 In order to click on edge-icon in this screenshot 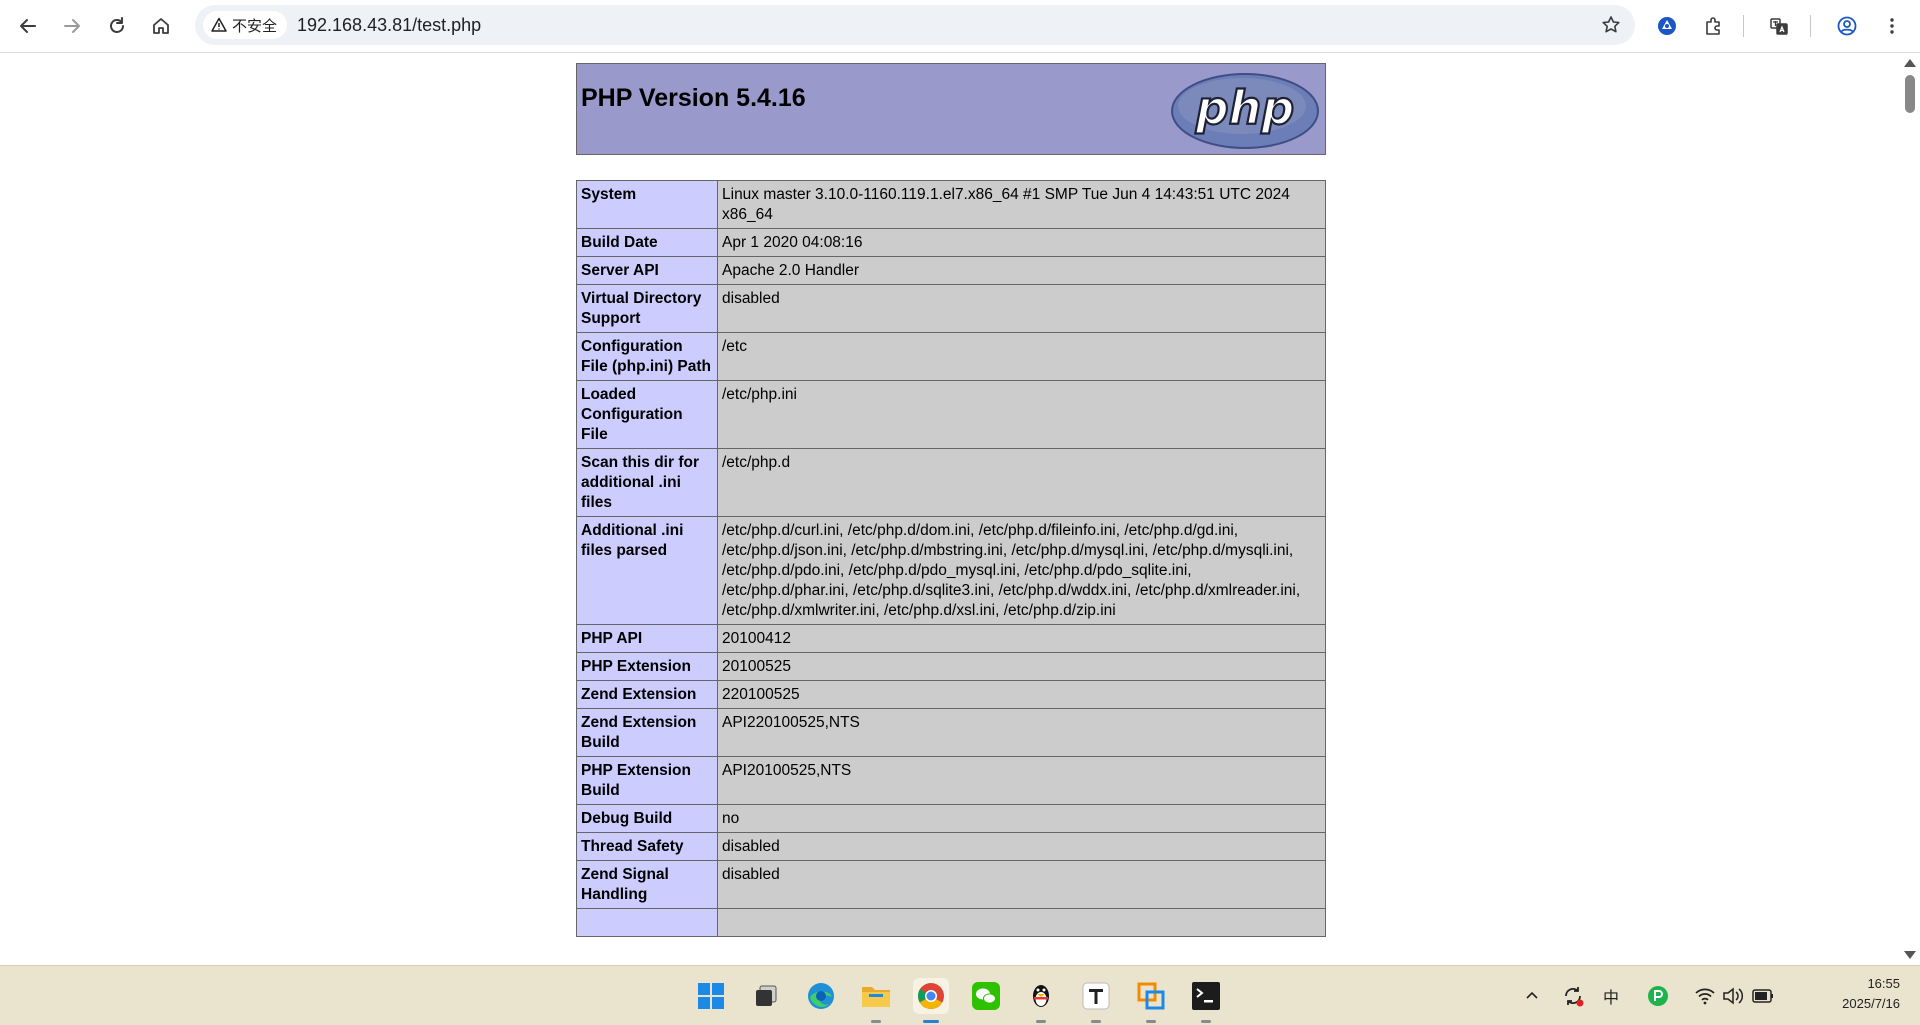, I will do `click(821, 996)`.